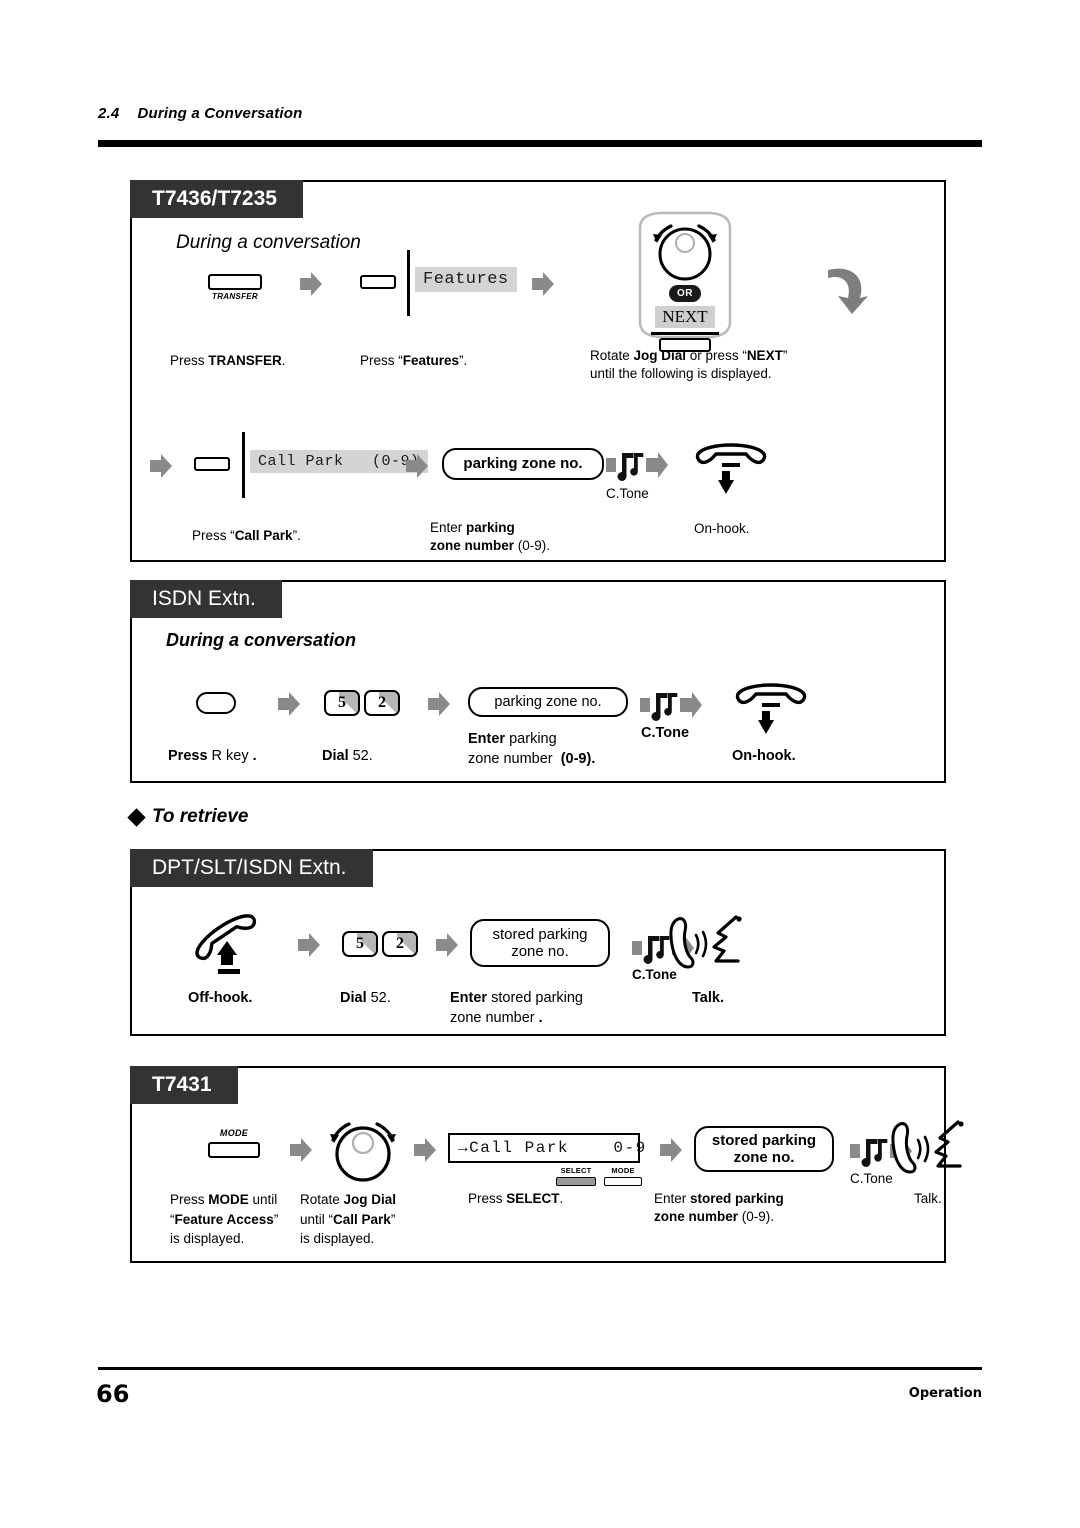 This screenshot has width=1080, height=1528. I want to click on caption-enter-stored-zone: Enter stored parking zone number ., so click(516, 1008).